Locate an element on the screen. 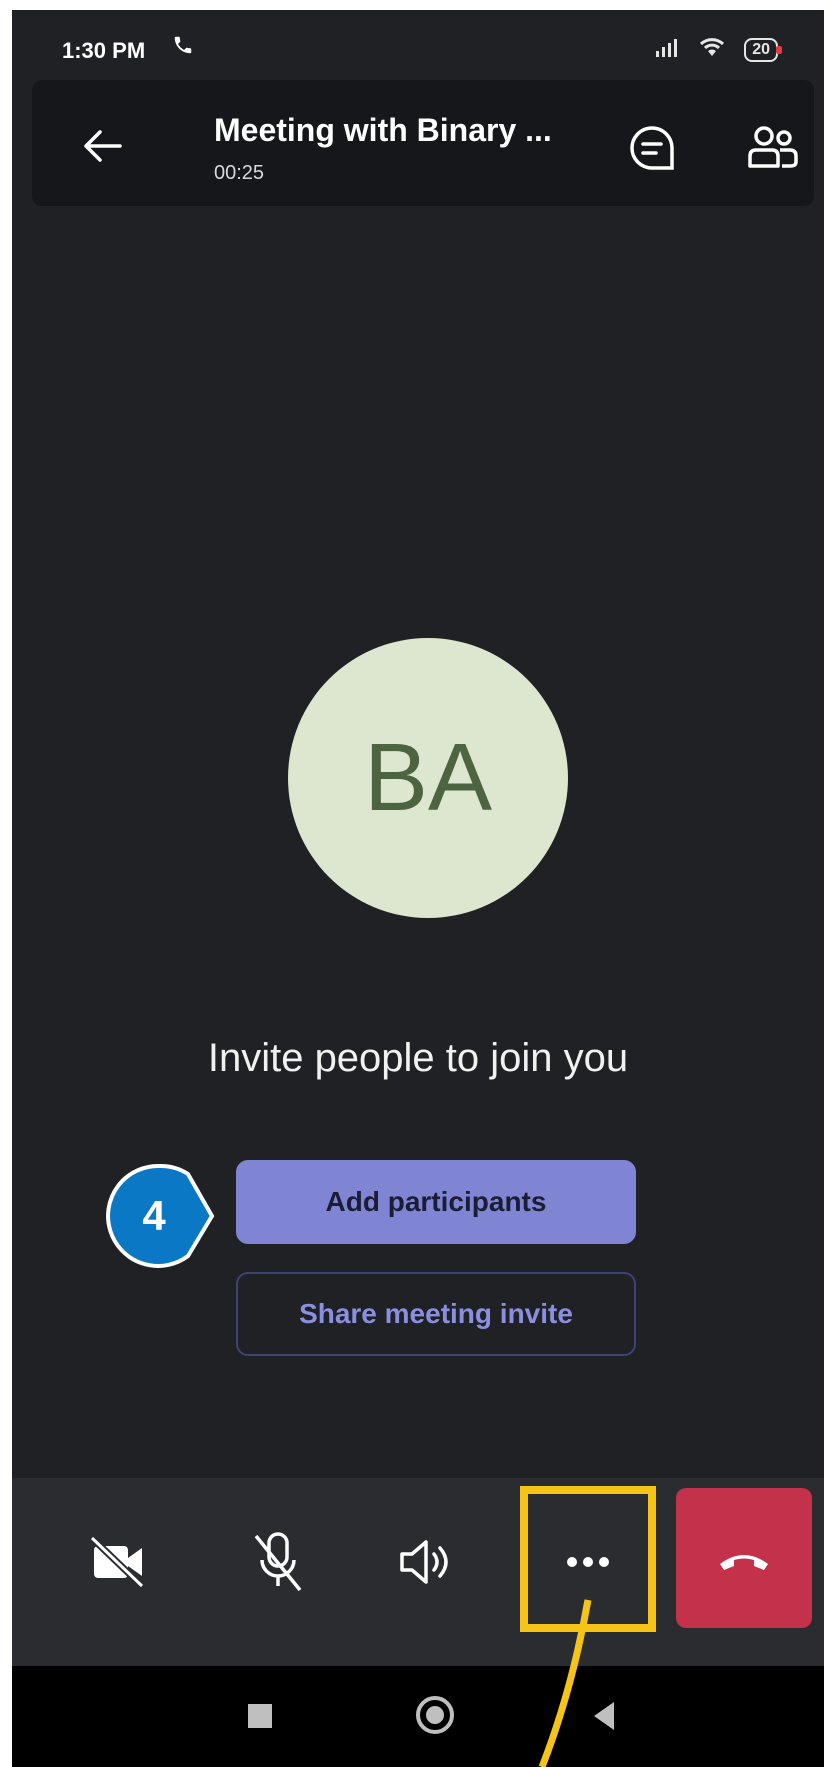 The image size is (834, 1767). people-icon is located at coordinates (773, 147).